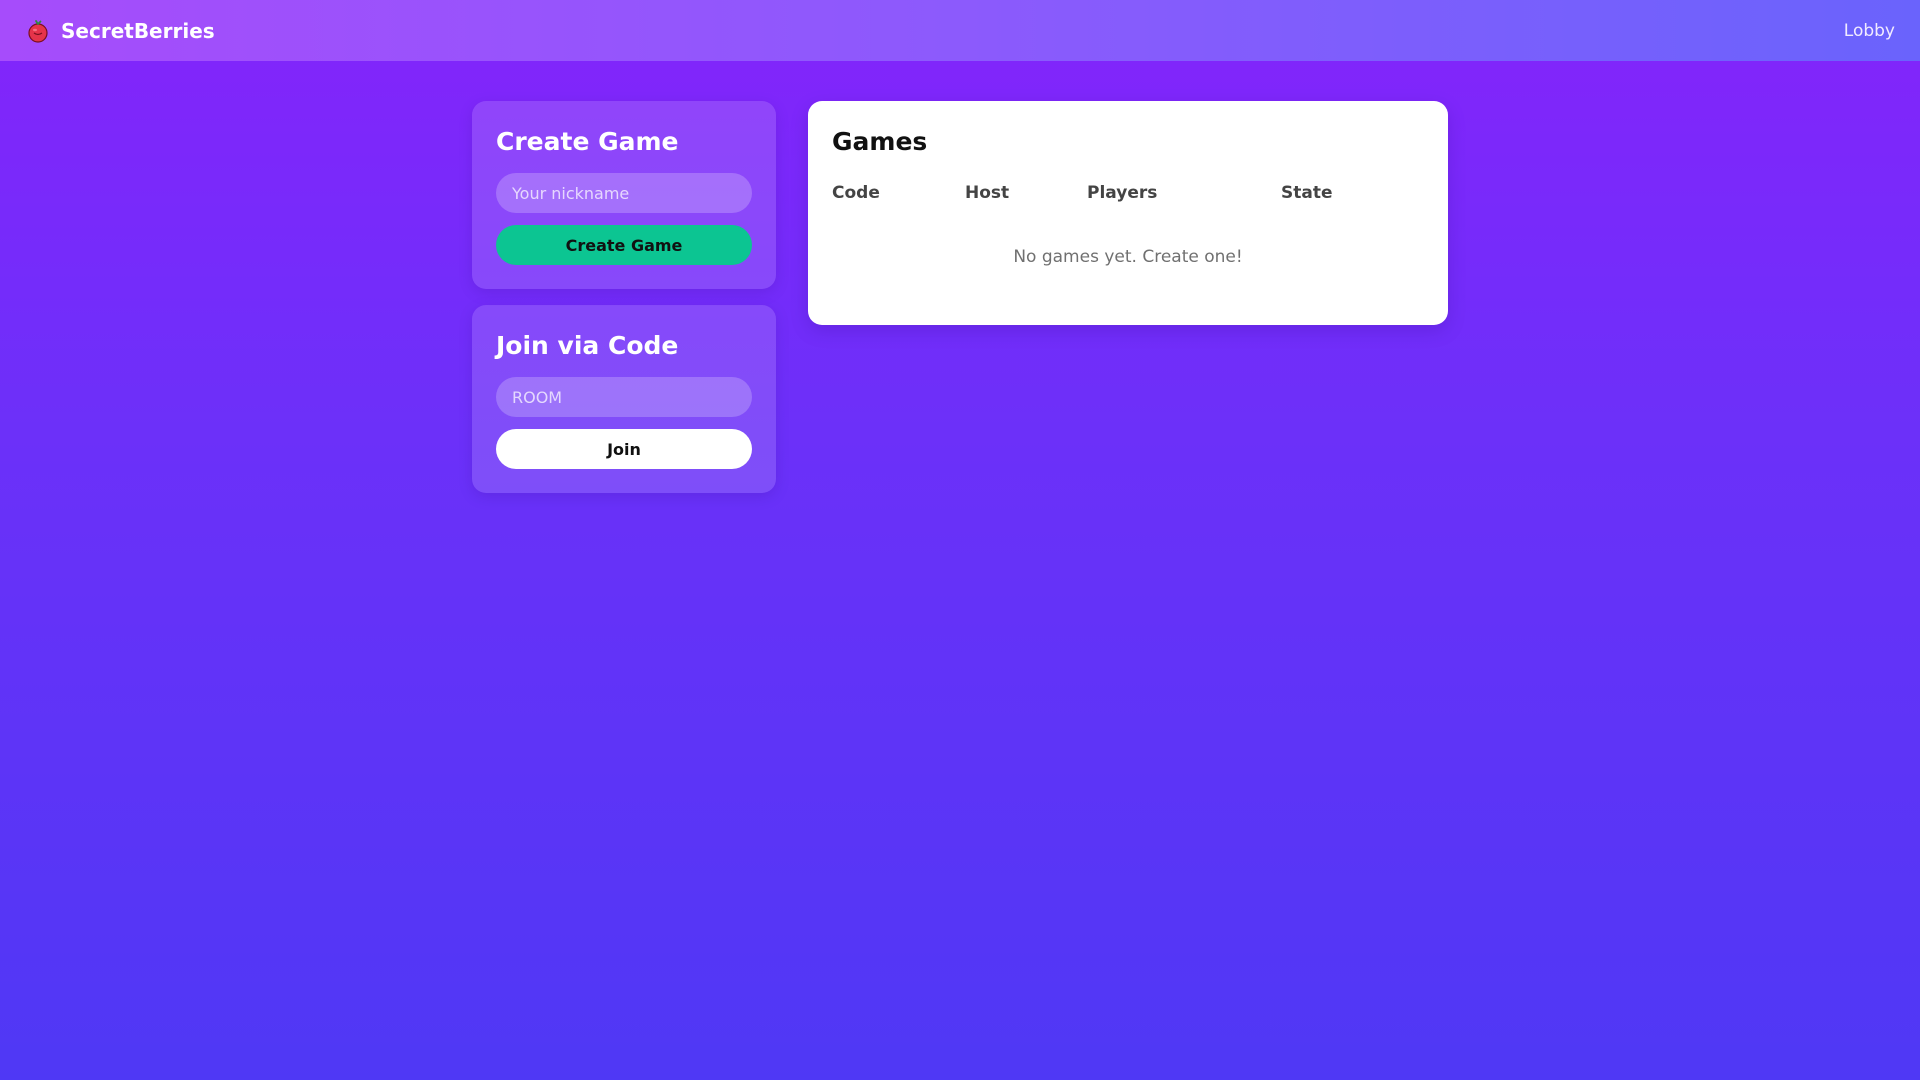 The width and height of the screenshot is (1920, 1080). What do you see at coordinates (624, 245) in the screenshot?
I see `create-game-button: Create Game` at bounding box center [624, 245].